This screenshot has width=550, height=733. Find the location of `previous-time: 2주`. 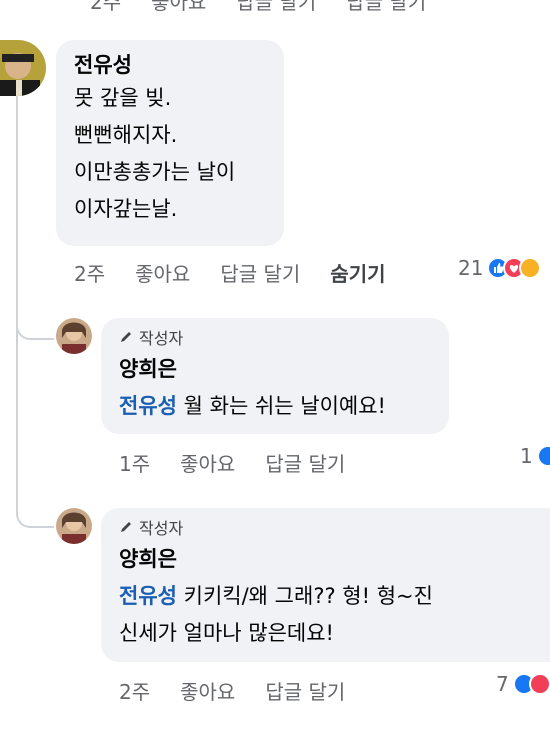

previous-time: 2주 is located at coordinates (106, 7).